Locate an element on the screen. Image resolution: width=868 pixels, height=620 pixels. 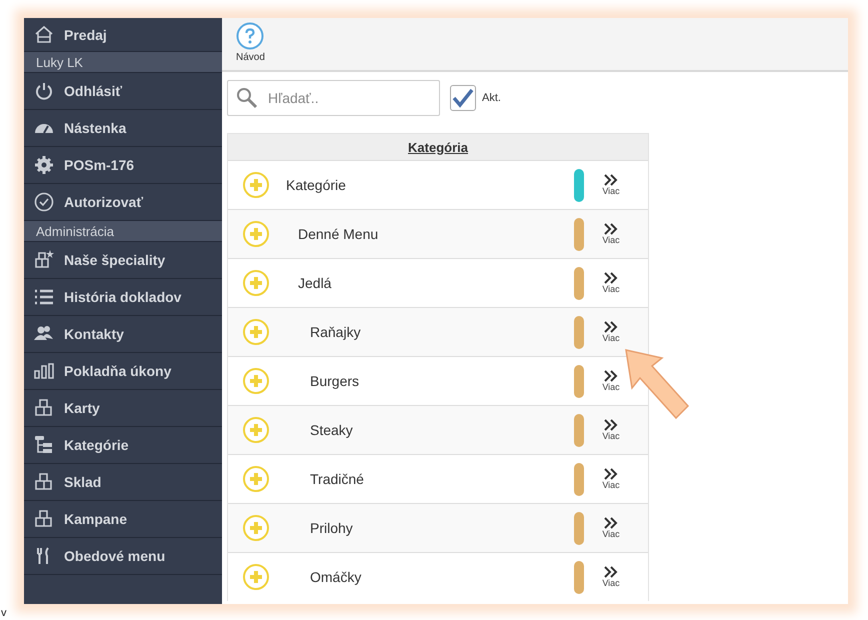
sidebar-item: Obedové menu is located at coordinates (123, 556).